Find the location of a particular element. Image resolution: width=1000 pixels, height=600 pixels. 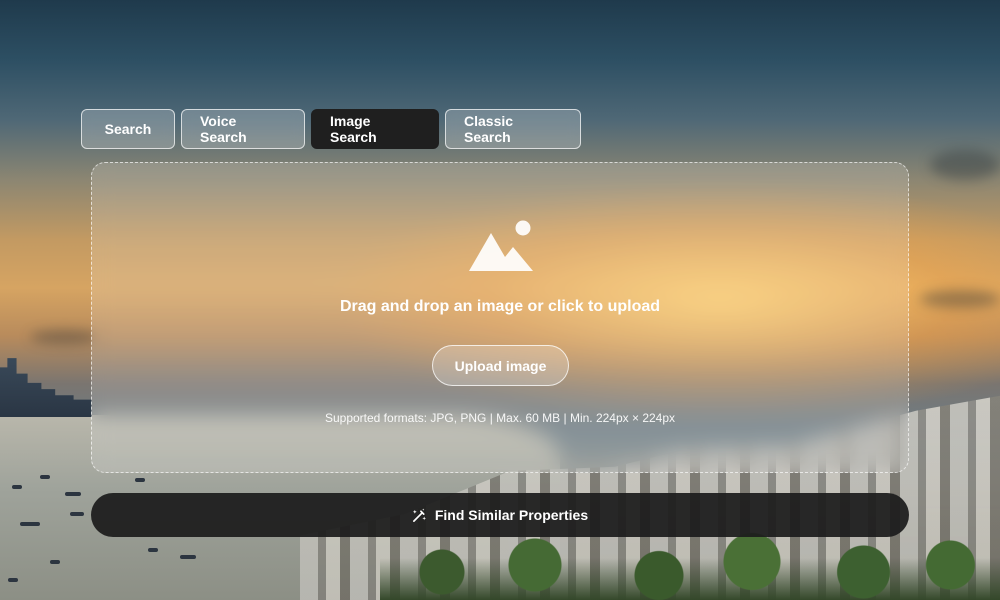

tab-image-search: Image Search is located at coordinates (375, 129).